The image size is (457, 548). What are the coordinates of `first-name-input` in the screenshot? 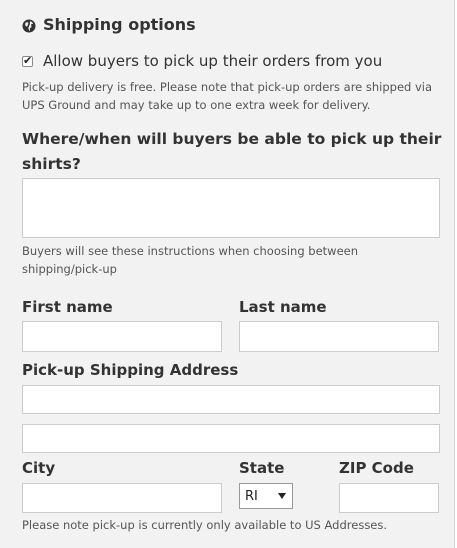 It's located at (122, 336).